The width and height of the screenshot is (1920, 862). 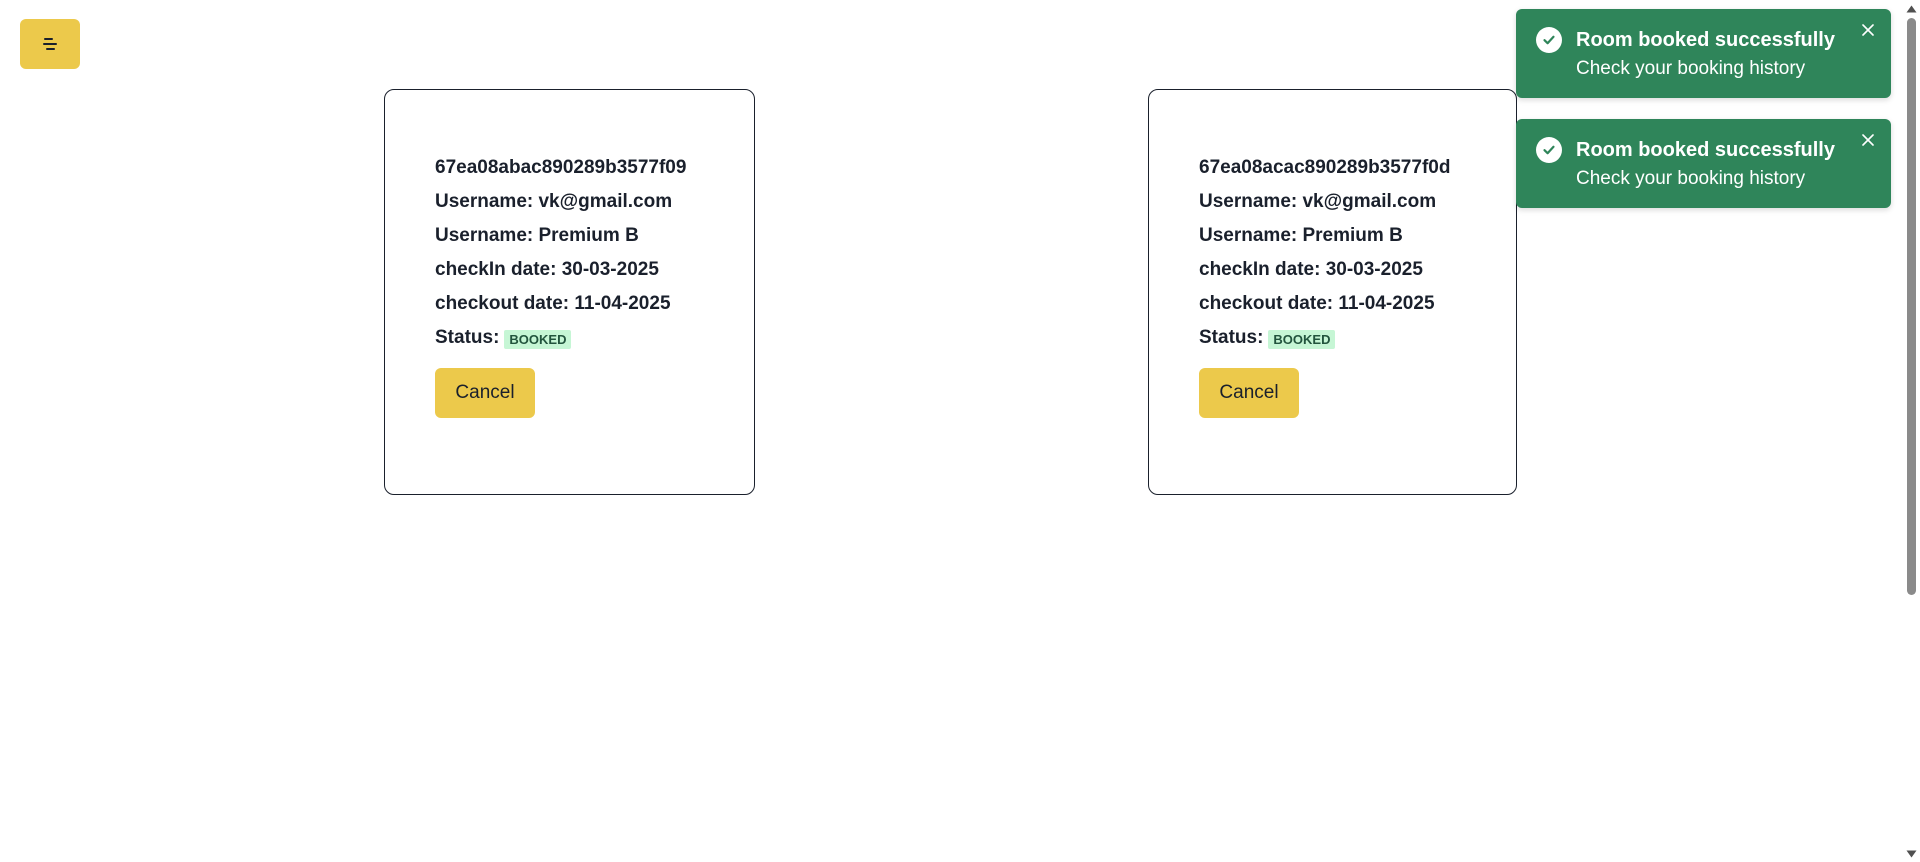 I want to click on scroll-down-arrow-icon, so click(x=1911, y=853).